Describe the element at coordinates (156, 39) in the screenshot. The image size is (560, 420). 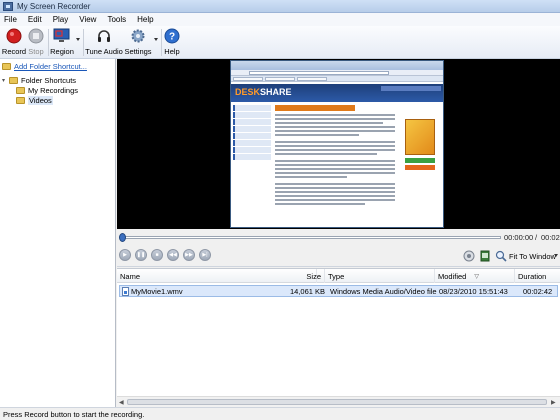
I see `settings-dropdown-icon` at that location.